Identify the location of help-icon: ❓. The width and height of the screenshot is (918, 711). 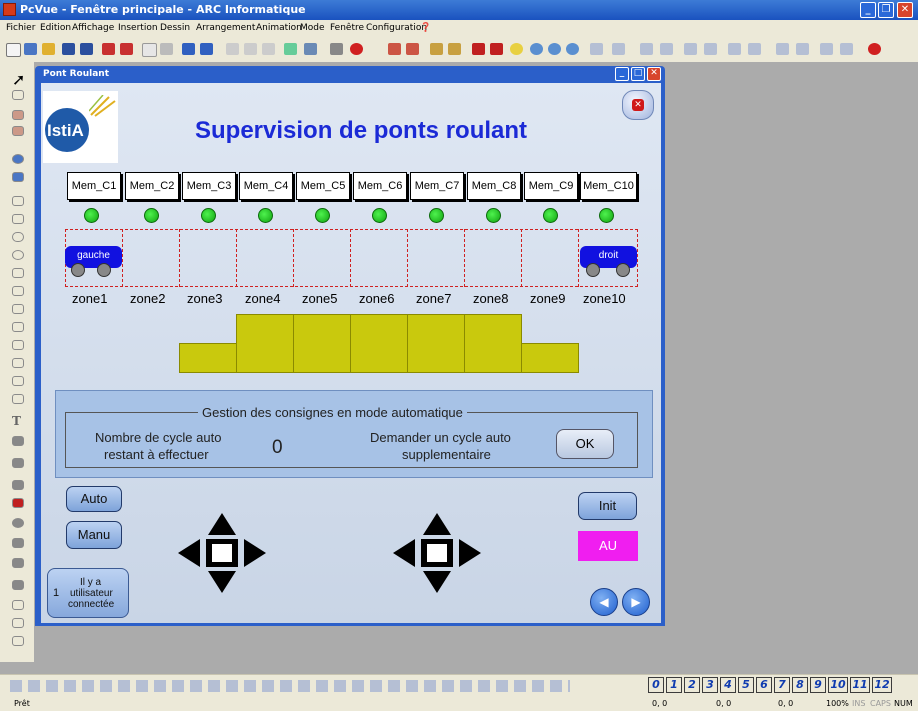
(425, 28).